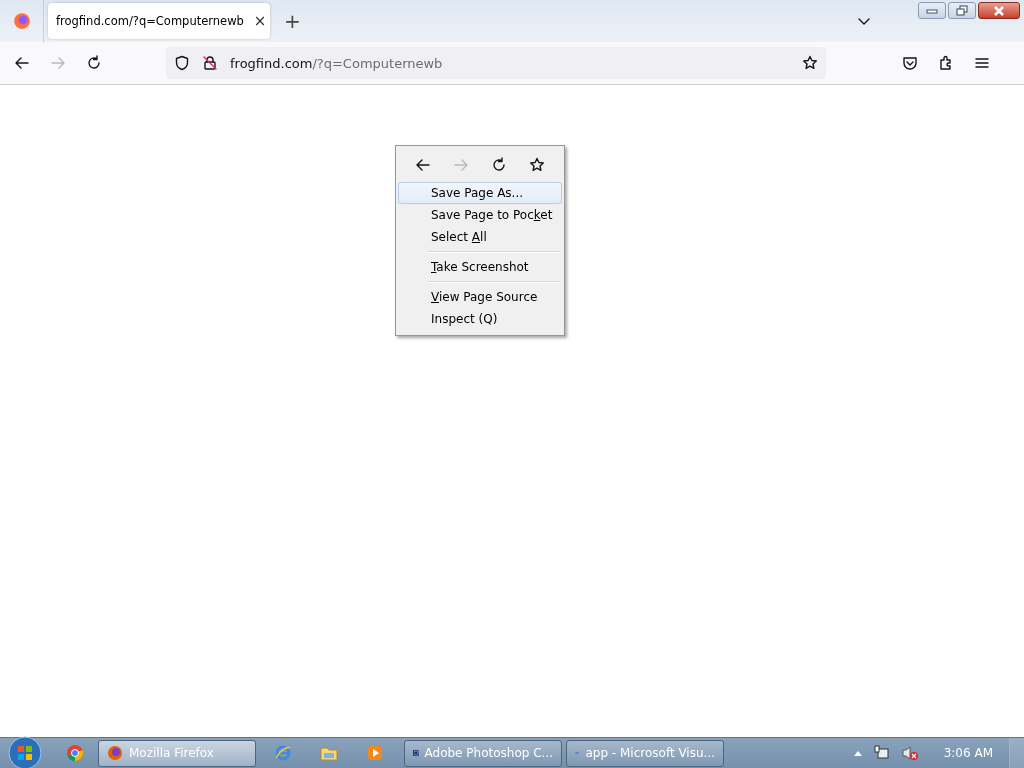  Describe the element at coordinates (982, 63) in the screenshot. I see `menu-icon` at that location.